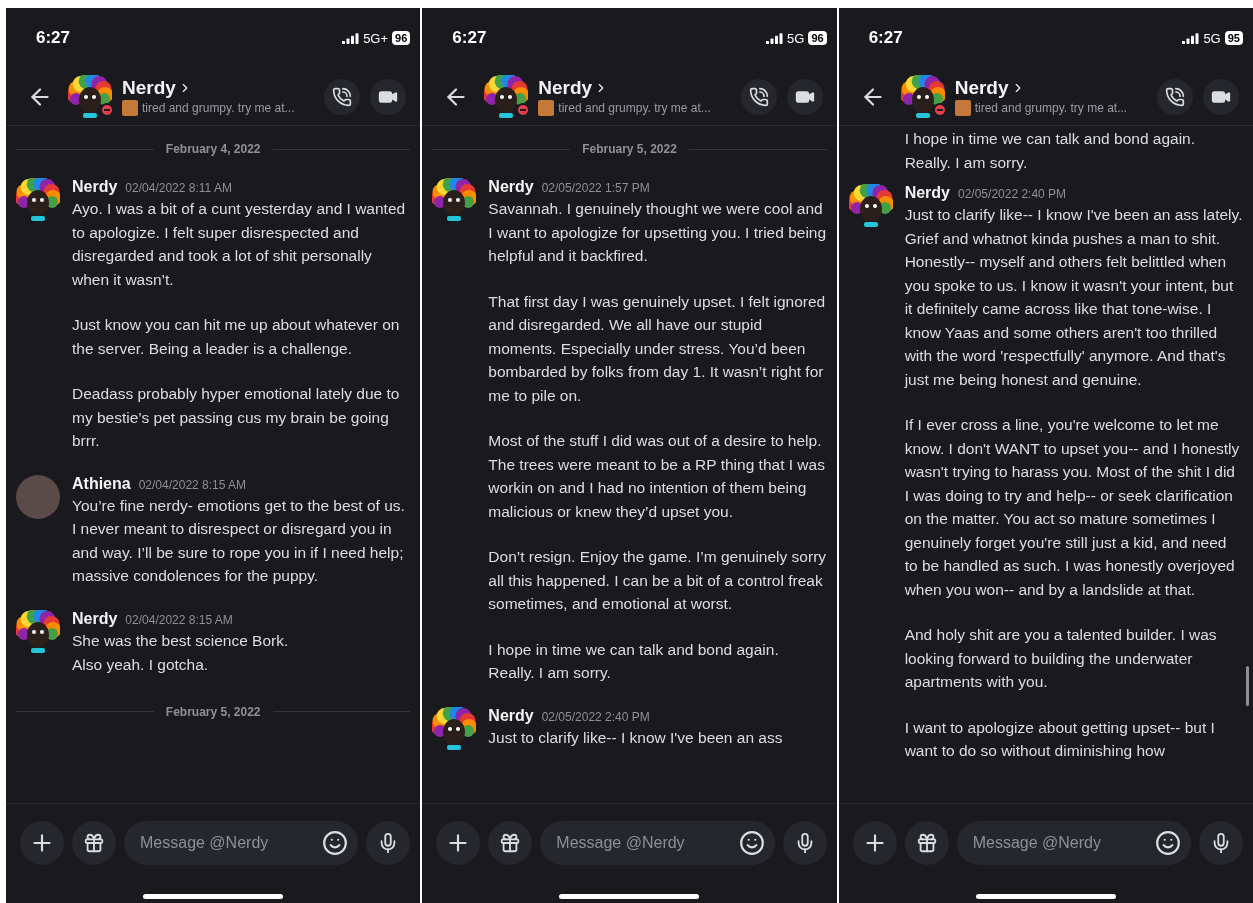  I want to click on message-timestamp: 02/05/2022 1:57 PM, so click(595, 188).